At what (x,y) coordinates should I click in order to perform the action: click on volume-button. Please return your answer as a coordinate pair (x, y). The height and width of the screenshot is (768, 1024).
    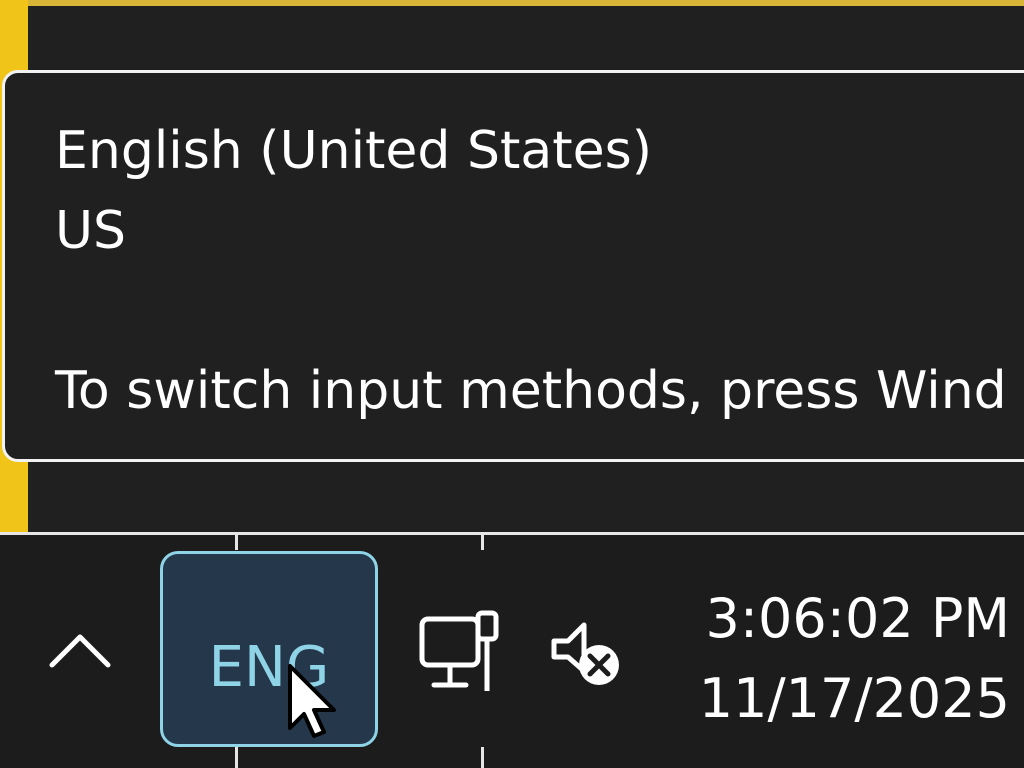
    Looking at the image, I should click on (588, 653).